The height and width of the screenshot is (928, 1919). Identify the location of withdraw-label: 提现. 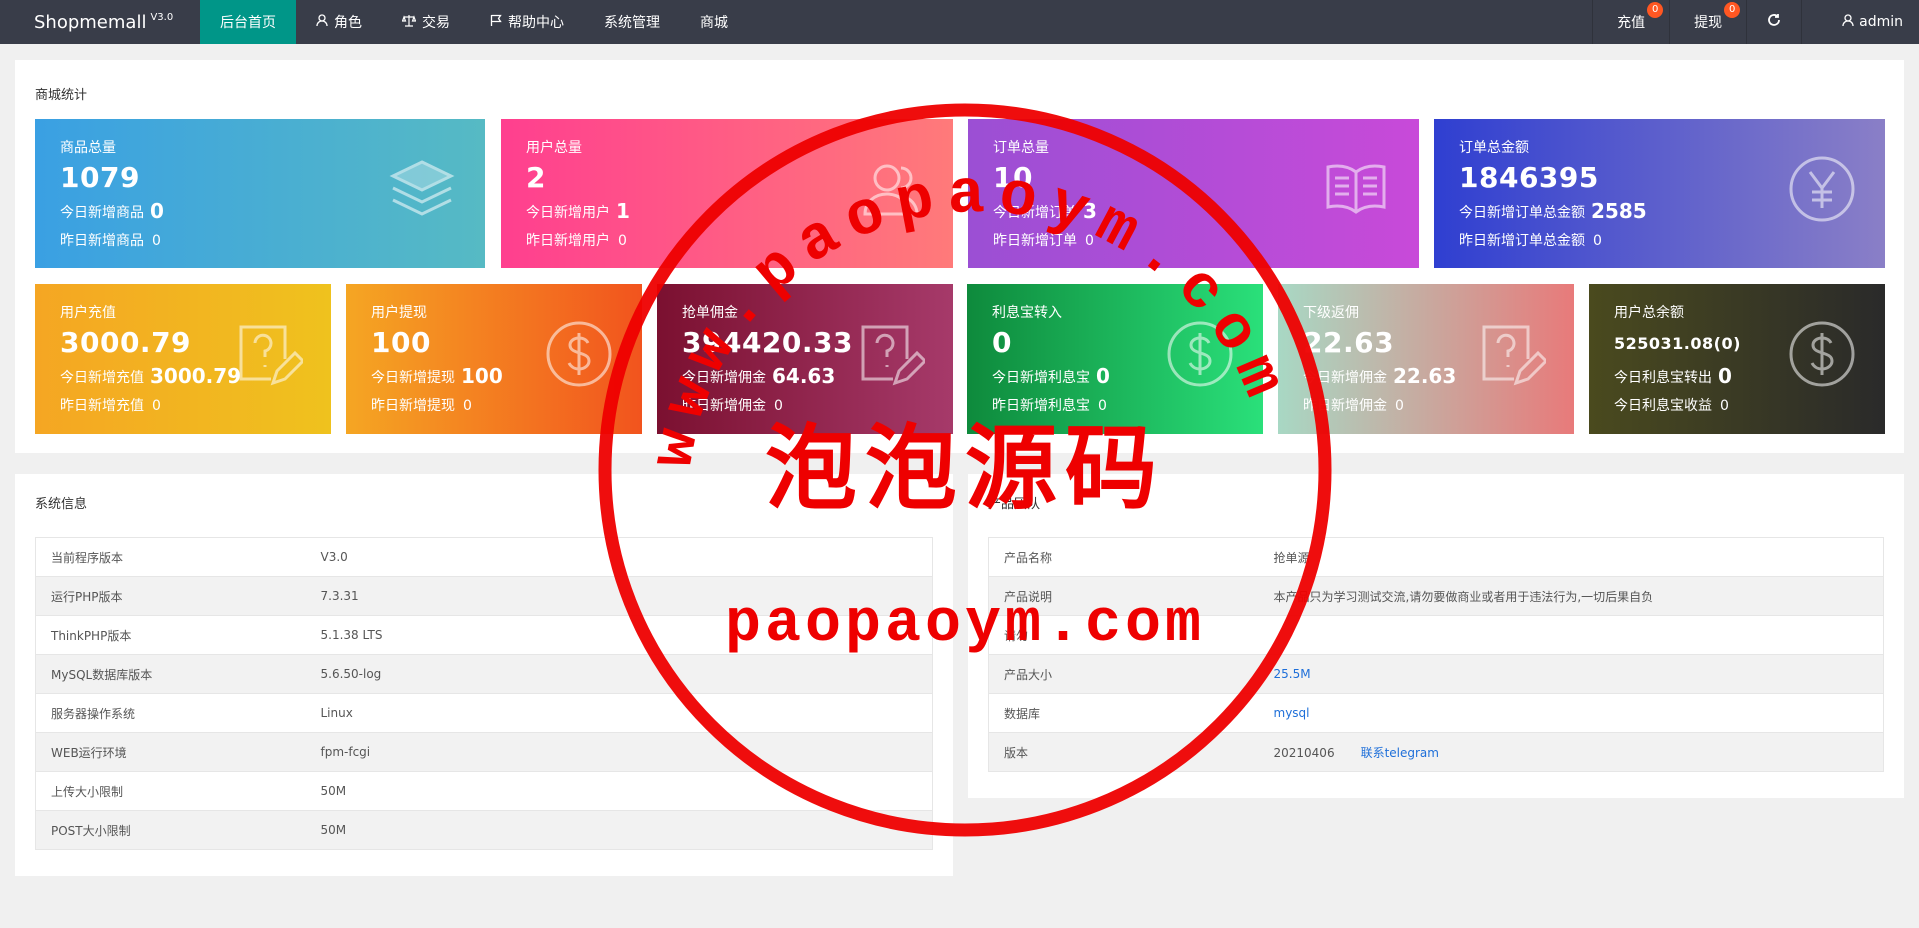
(1708, 23).